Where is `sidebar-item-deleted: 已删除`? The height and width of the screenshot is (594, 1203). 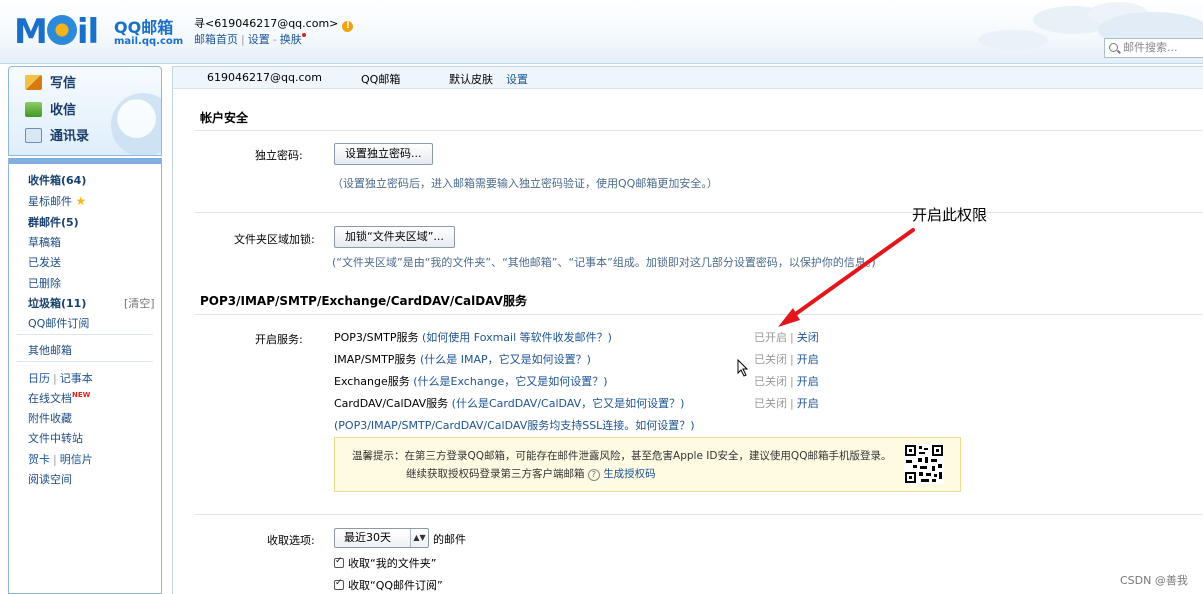
sidebar-item-deleted: 已删除 is located at coordinates (44, 283).